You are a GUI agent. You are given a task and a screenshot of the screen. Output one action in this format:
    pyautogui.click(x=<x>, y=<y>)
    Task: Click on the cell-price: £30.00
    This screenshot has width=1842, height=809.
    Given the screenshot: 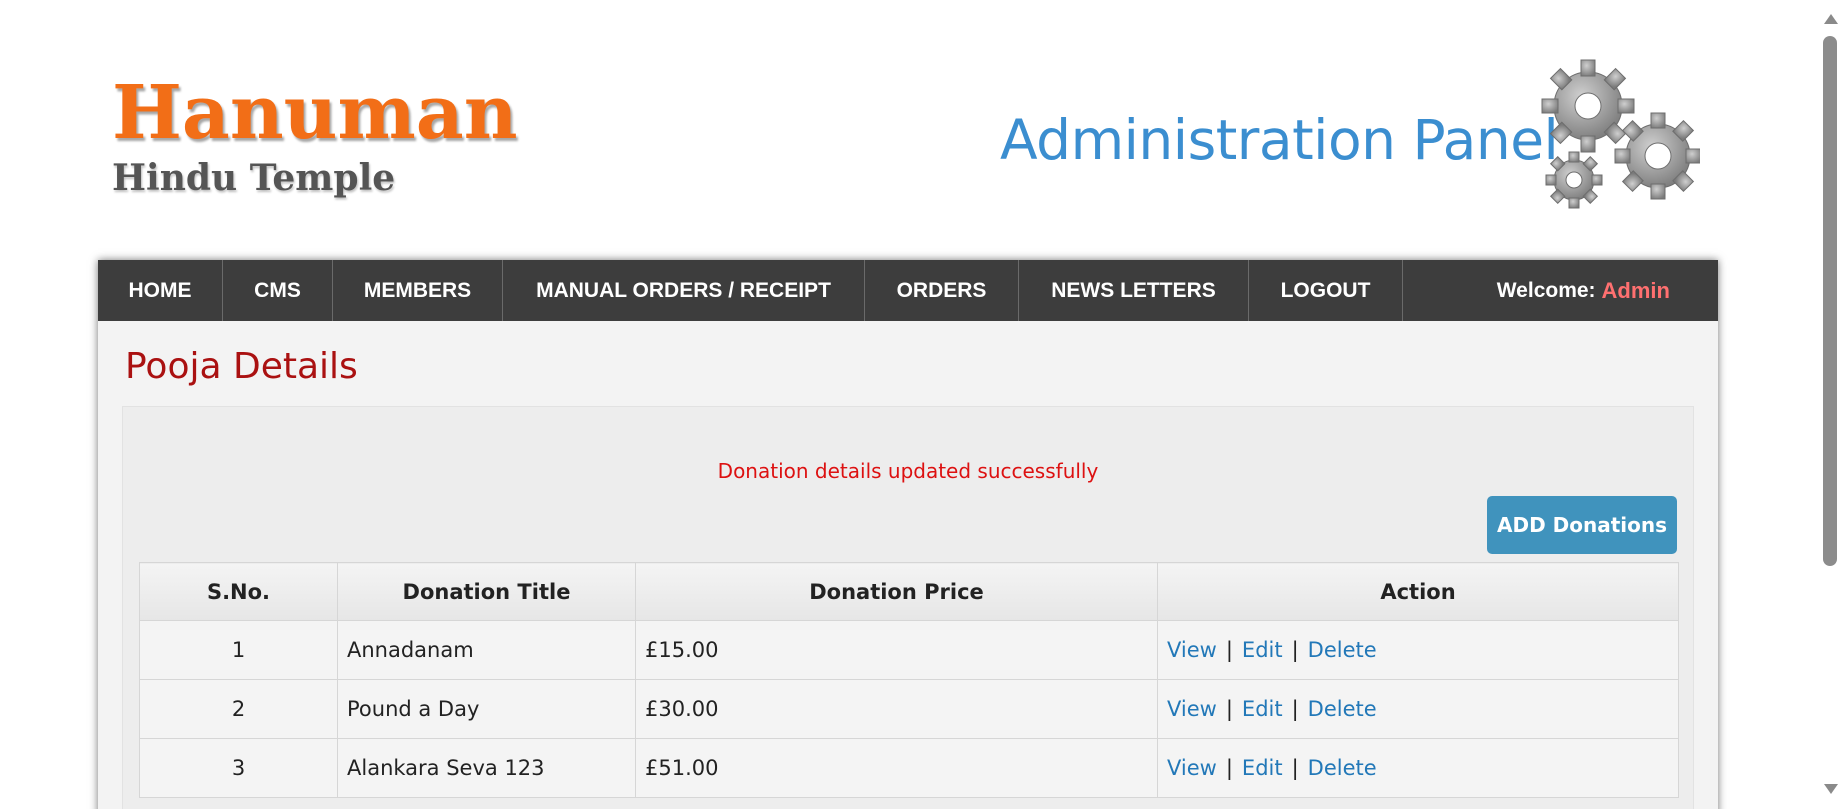 What is the action you would take?
    pyautogui.click(x=896, y=709)
    